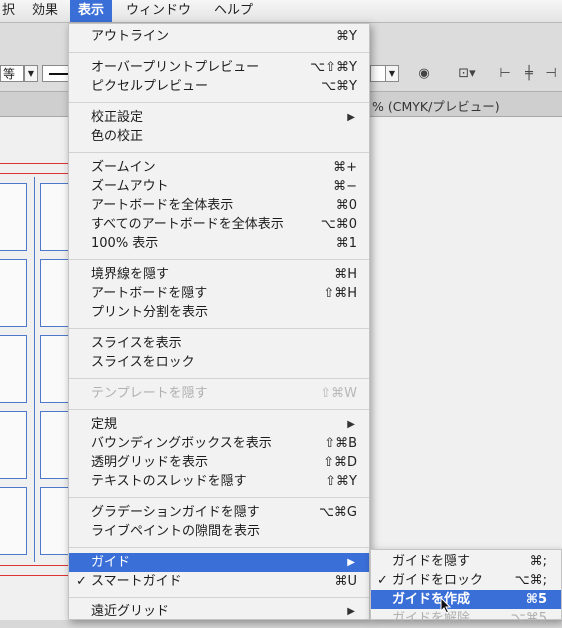 The image size is (562, 628). I want to click on menu-item-actual-size: 100% 表示 ⌘1, so click(219, 243).